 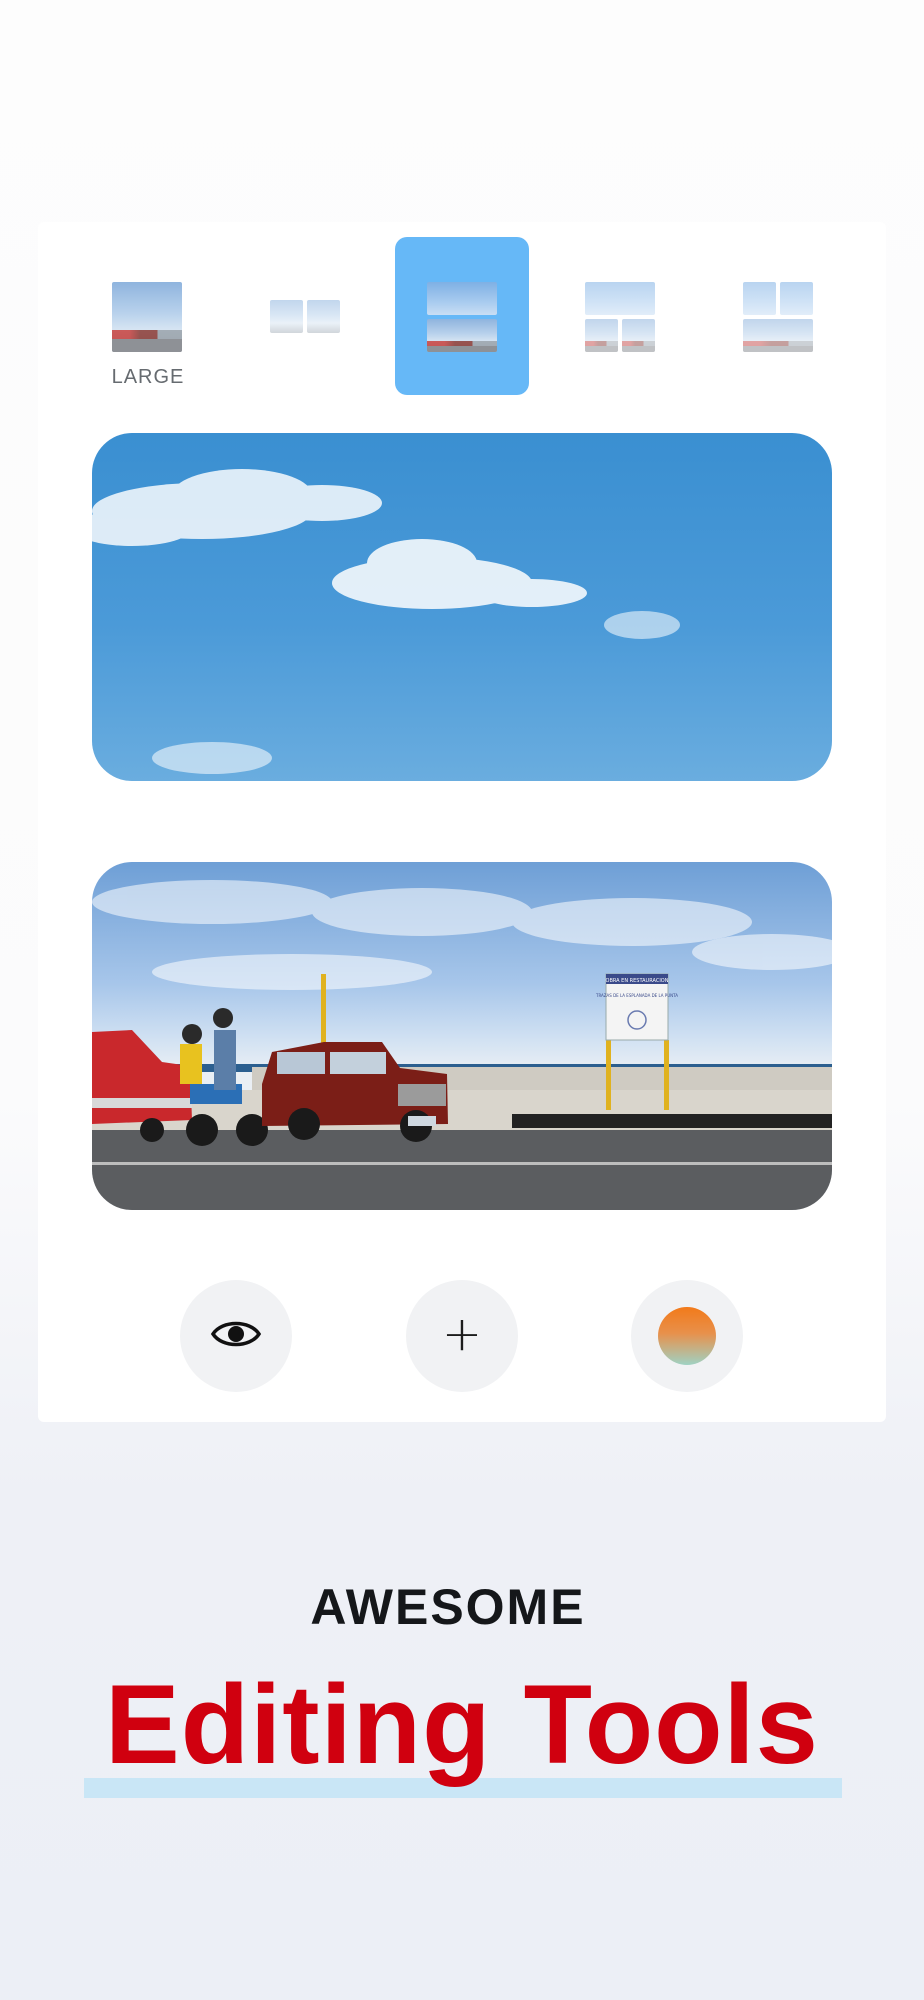 What do you see at coordinates (636, 995) in the screenshot?
I see `sign-text: TRAZAS DE LA ESPLANADA DE LA PUNTA` at bounding box center [636, 995].